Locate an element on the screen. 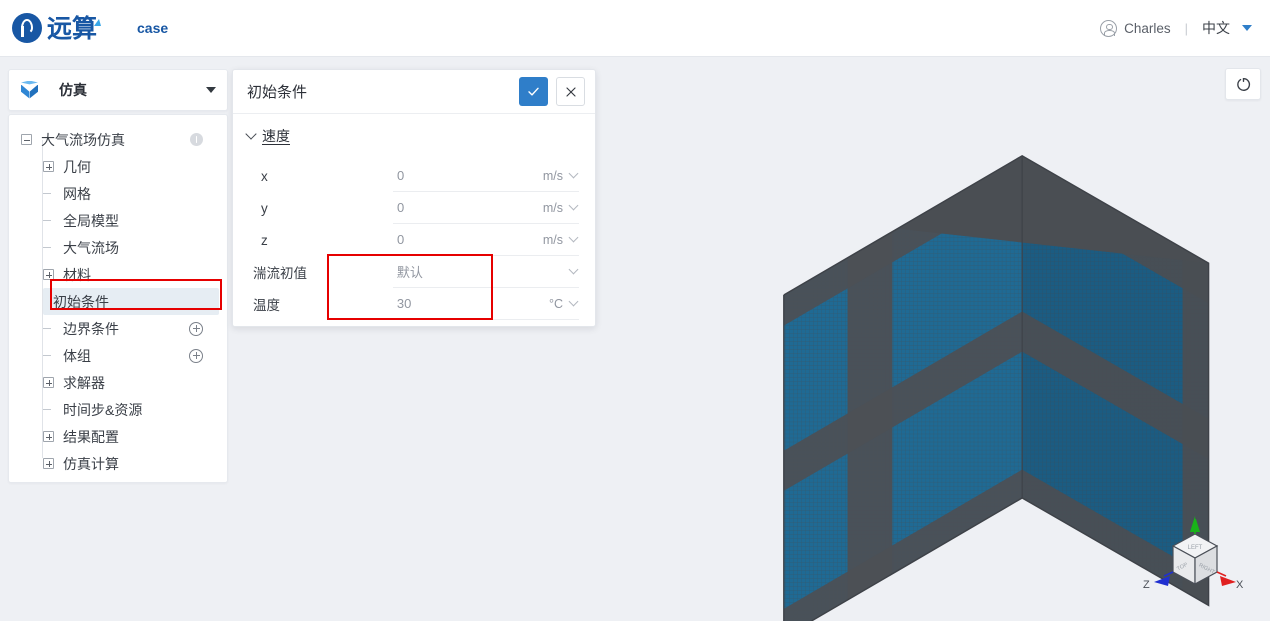 The height and width of the screenshot is (621, 1270). unit-dropdown: °C is located at coordinates (544, 304).